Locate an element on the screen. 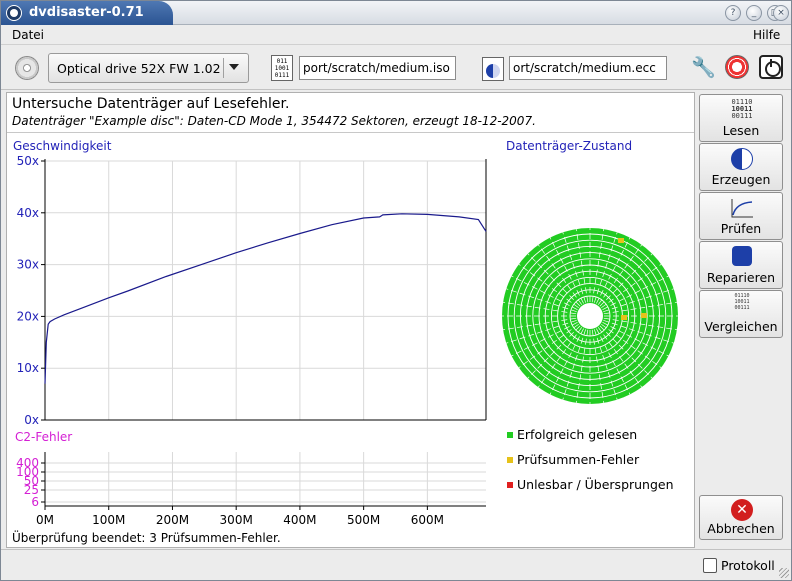 This screenshot has width=792, height=581. legend-label-success: Erfolgreich gelesen is located at coordinates (577, 434).